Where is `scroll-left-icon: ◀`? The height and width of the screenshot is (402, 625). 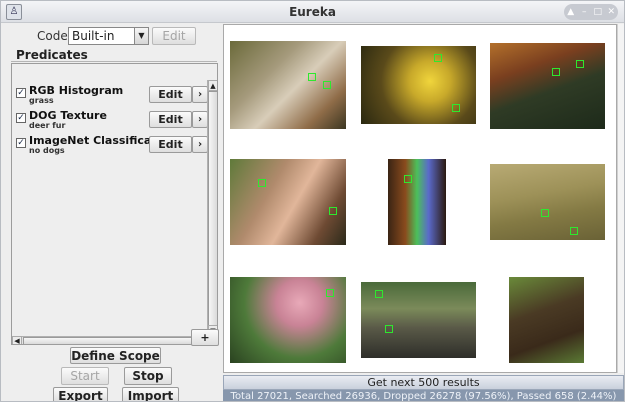
scroll-left-icon: ◀ is located at coordinates (17, 340).